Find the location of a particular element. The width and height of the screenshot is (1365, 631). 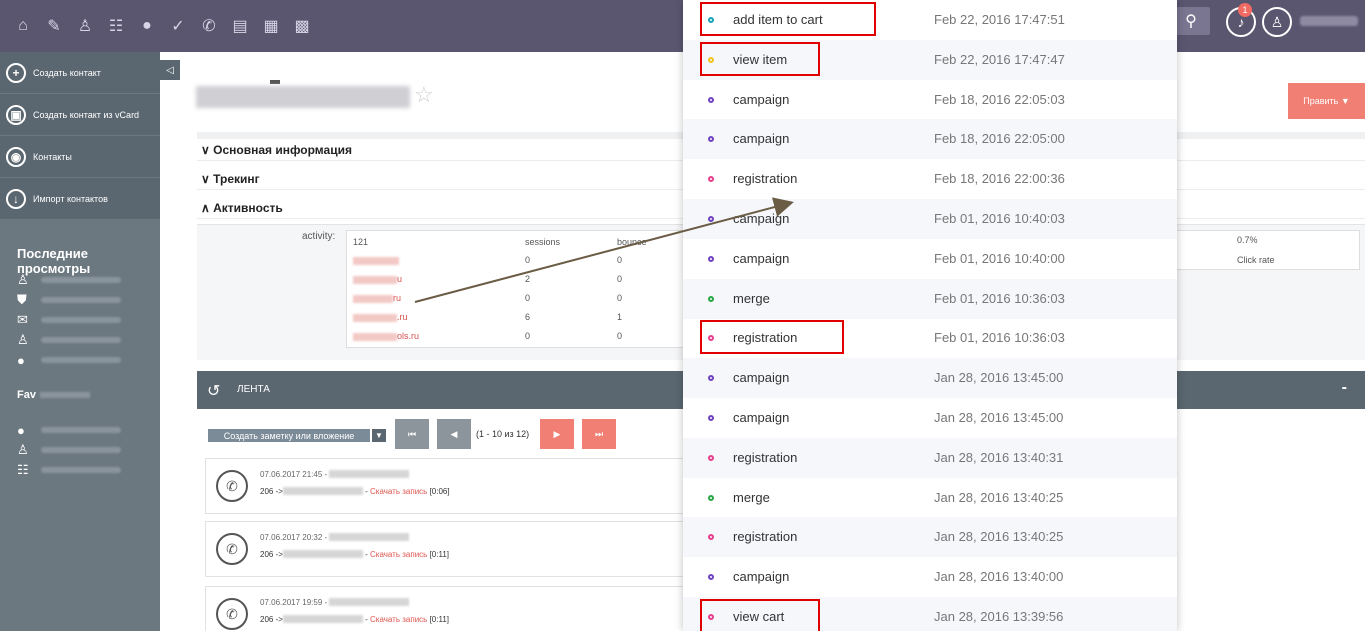

sidebar-item-contacts: ◉ Контакты is located at coordinates (80, 157).